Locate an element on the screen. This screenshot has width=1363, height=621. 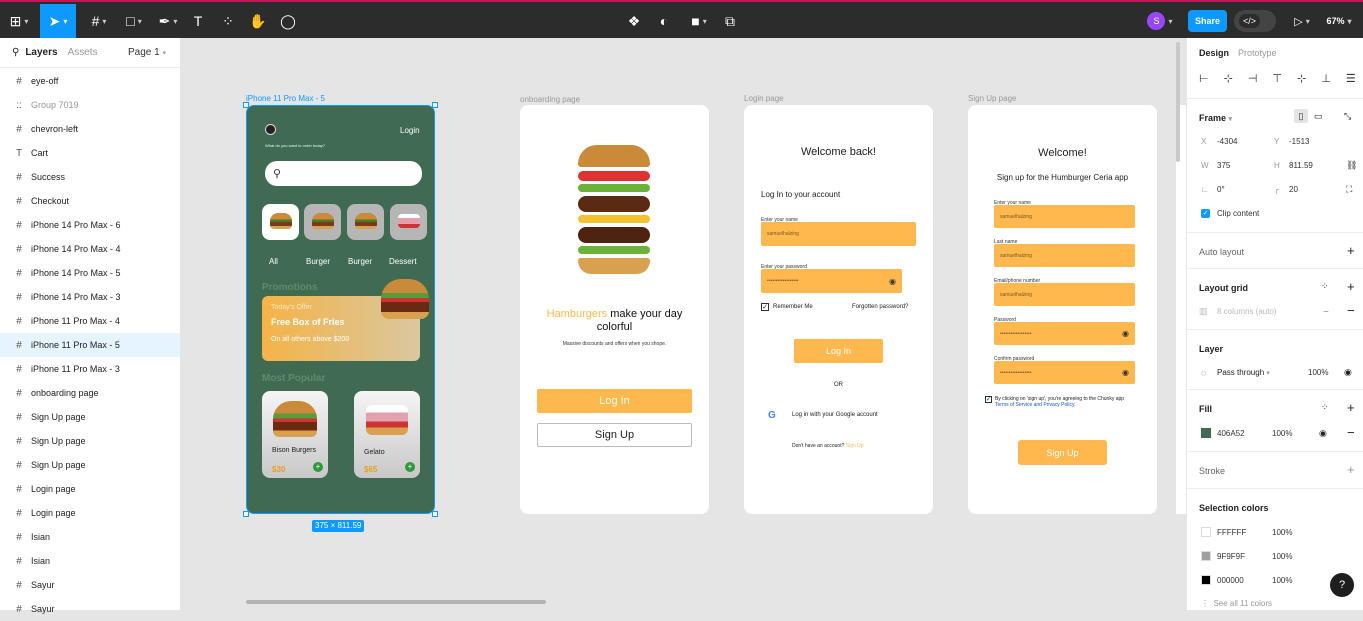
tab-assets: Assets is located at coordinates (83, 52).